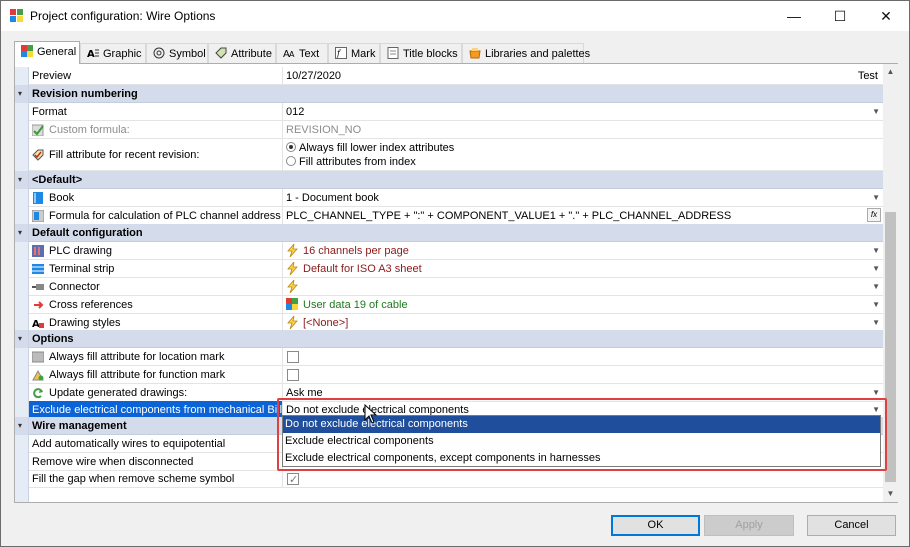 The height and width of the screenshot is (547, 910). I want to click on tab-text: AA Text, so click(302, 53).